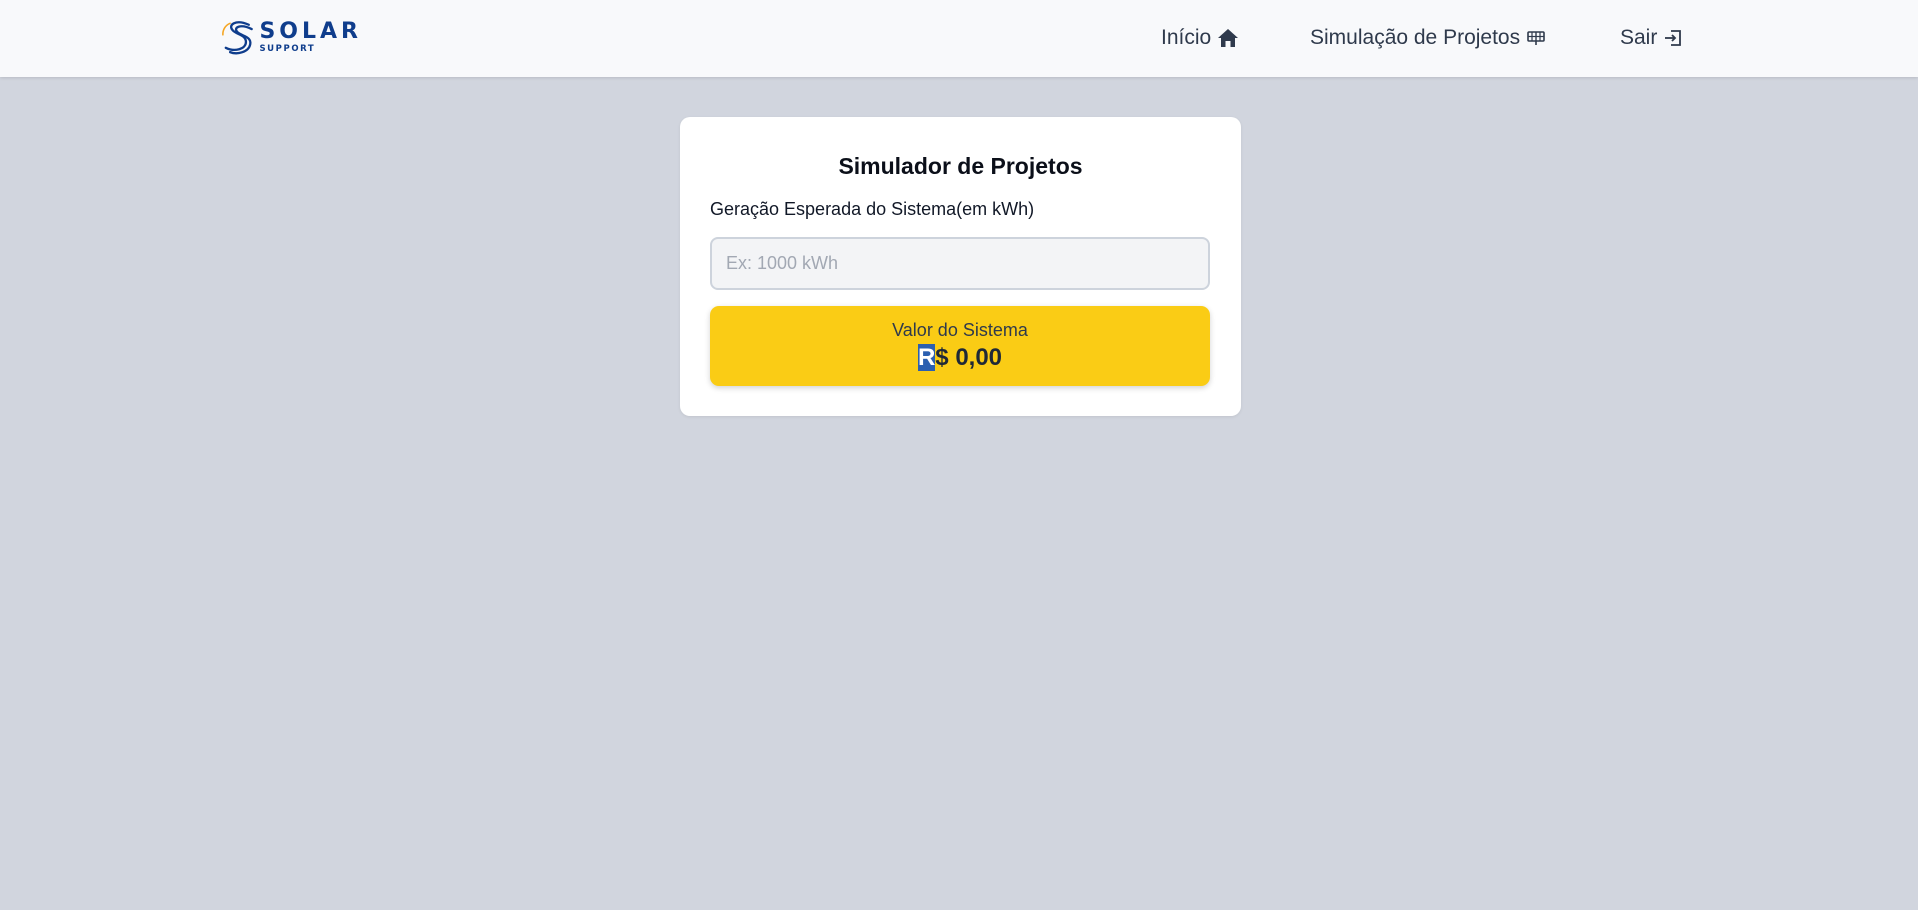  I want to click on solar-support-logo: SOLAR SUPPORT, so click(291, 37).